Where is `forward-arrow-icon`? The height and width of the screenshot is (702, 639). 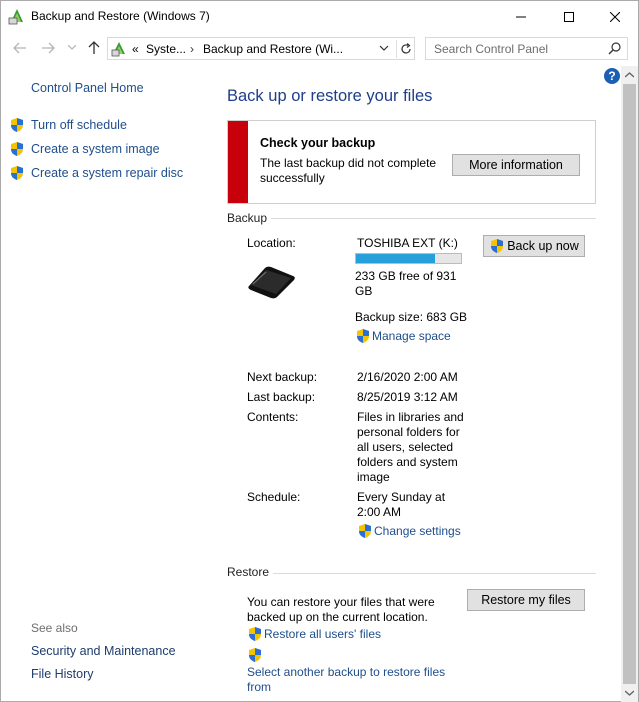 forward-arrow-icon is located at coordinates (48, 48).